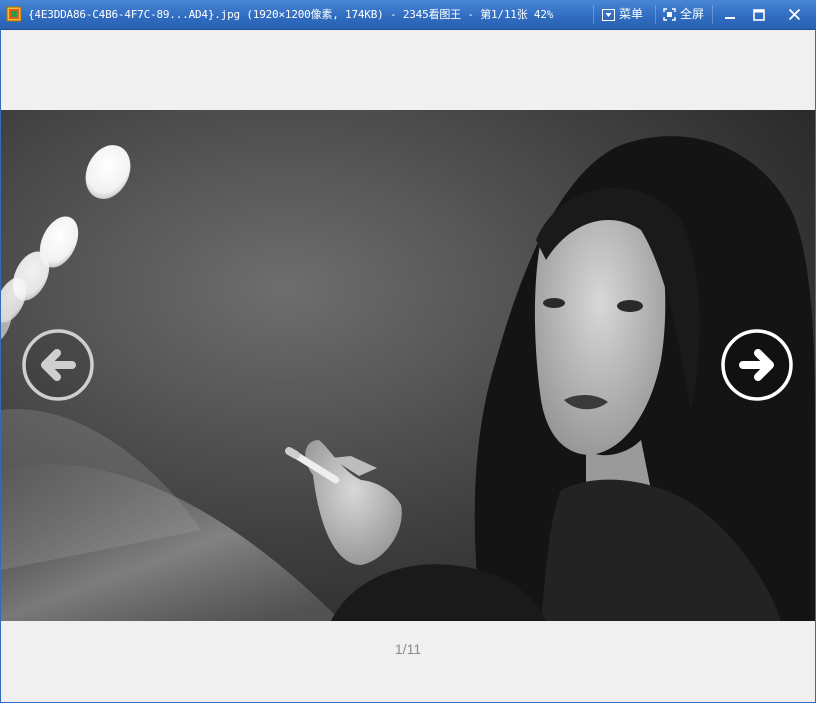 The height and width of the screenshot is (703, 816). I want to click on next-image-button, so click(757, 365).